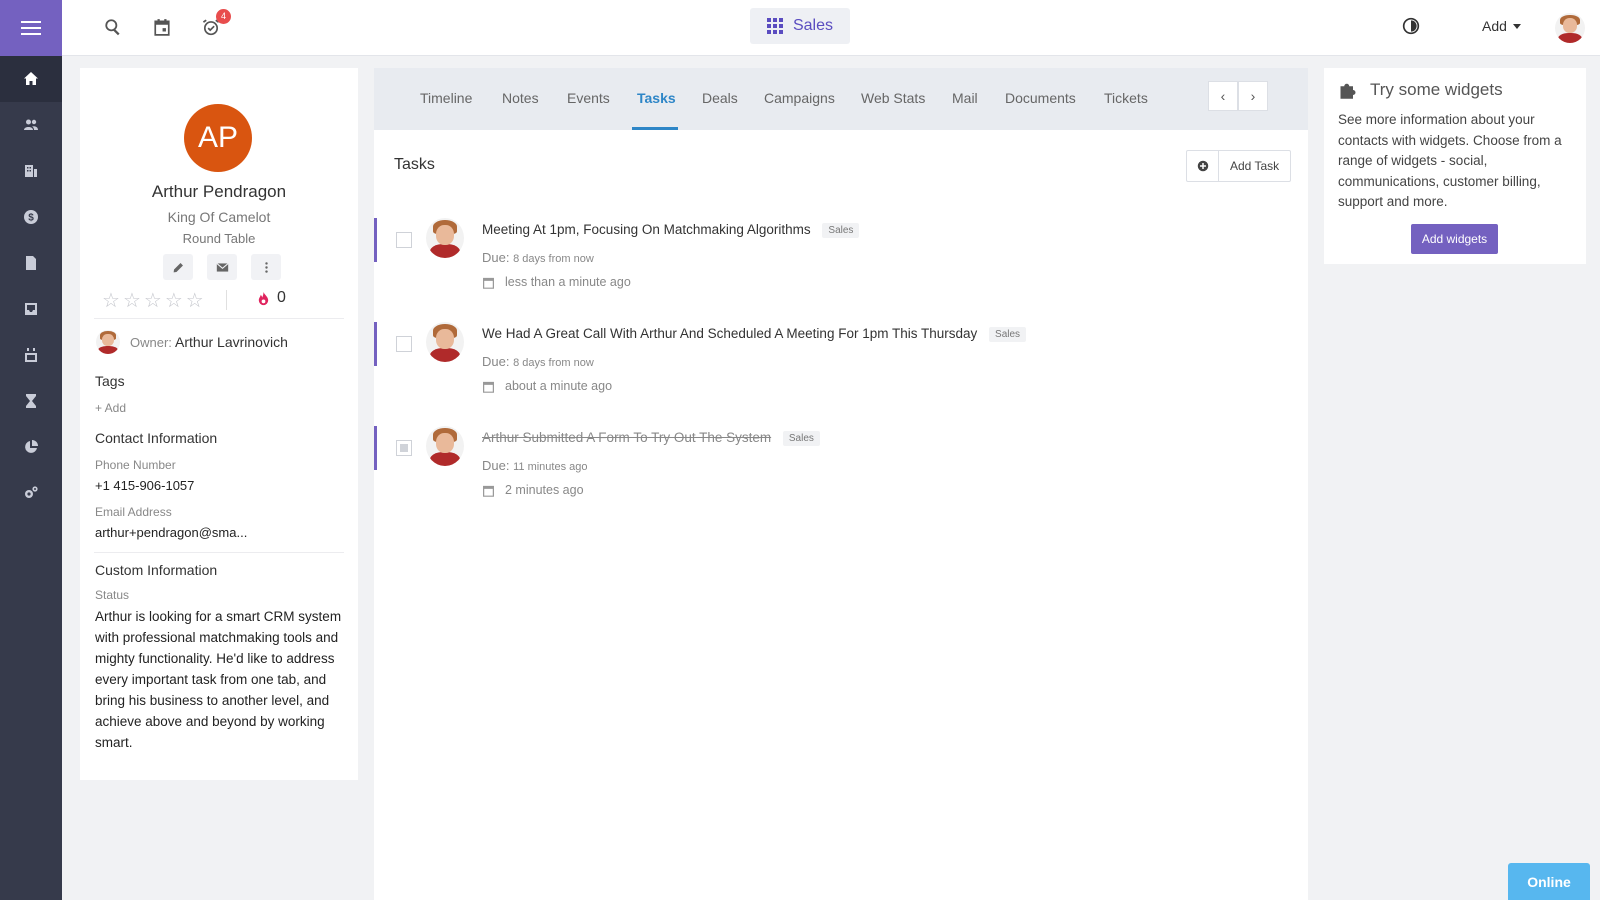 The image size is (1600, 900). Describe the element at coordinates (1040, 98) in the screenshot. I see `tab-documents: Documents` at that location.